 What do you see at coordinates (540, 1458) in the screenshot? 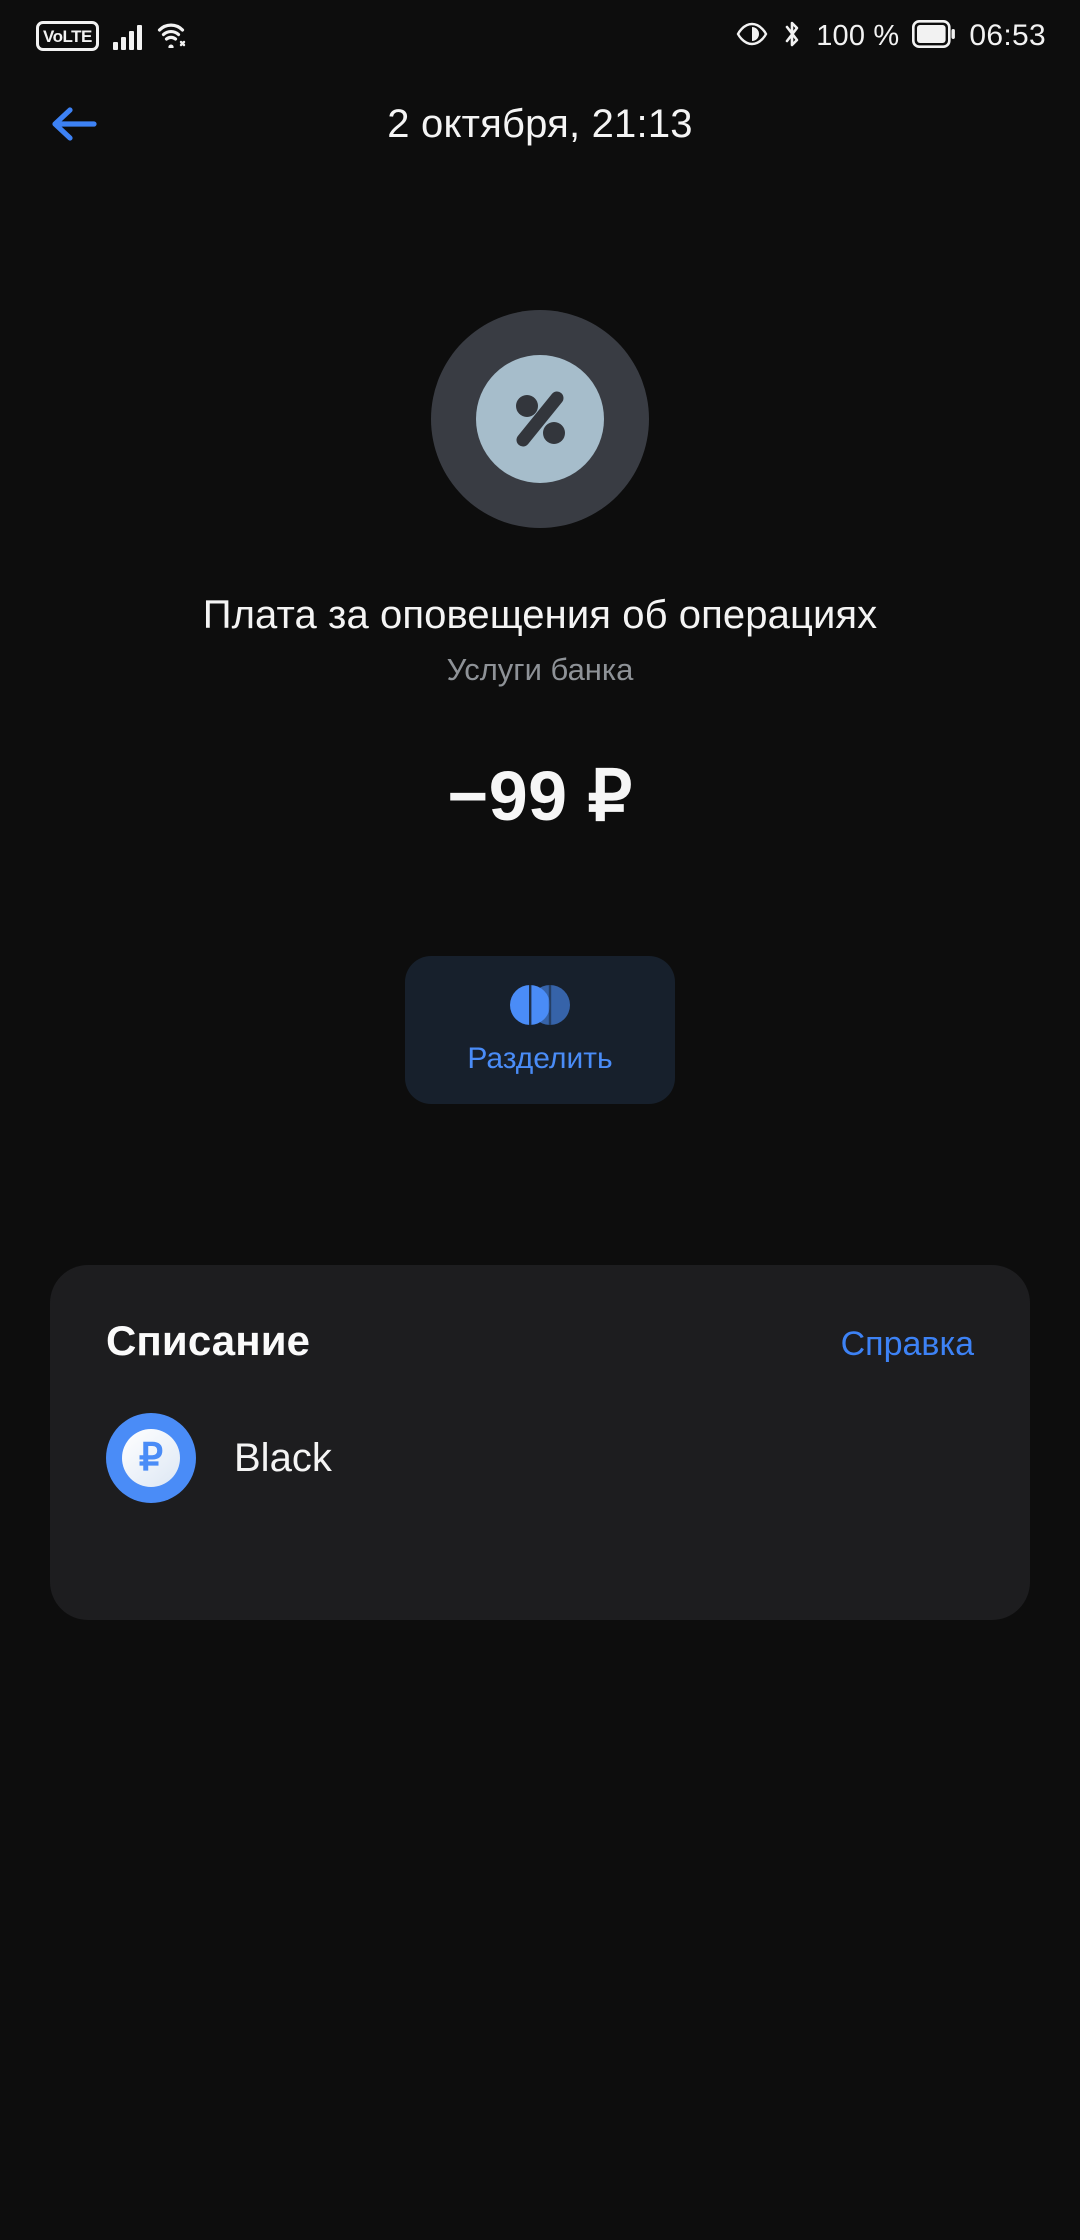
I see `account-row: ₽ Black` at bounding box center [540, 1458].